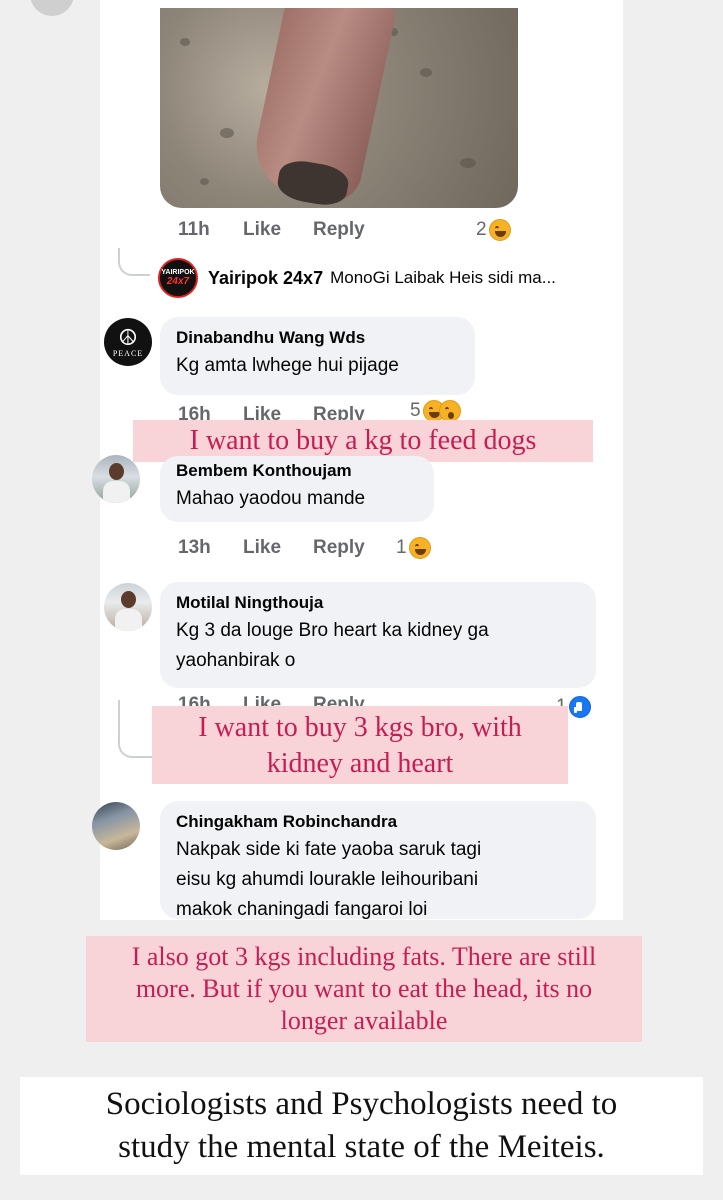 This screenshot has height=1200, width=723. I want to click on comment-actions: 13h Like Reply, so click(271, 548).